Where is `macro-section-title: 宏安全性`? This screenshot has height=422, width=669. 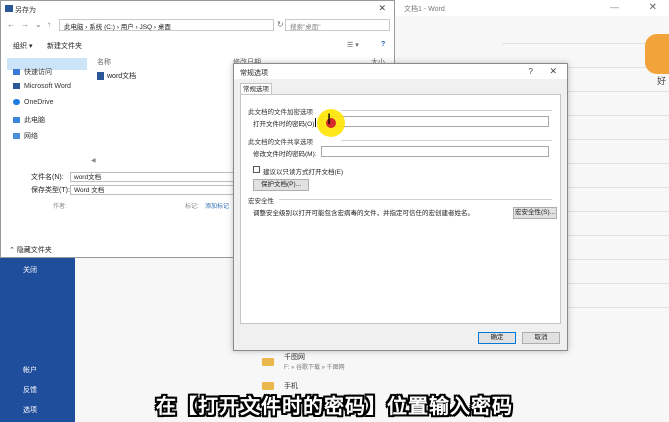
macro-section-title: 宏安全性 is located at coordinates (261, 201).